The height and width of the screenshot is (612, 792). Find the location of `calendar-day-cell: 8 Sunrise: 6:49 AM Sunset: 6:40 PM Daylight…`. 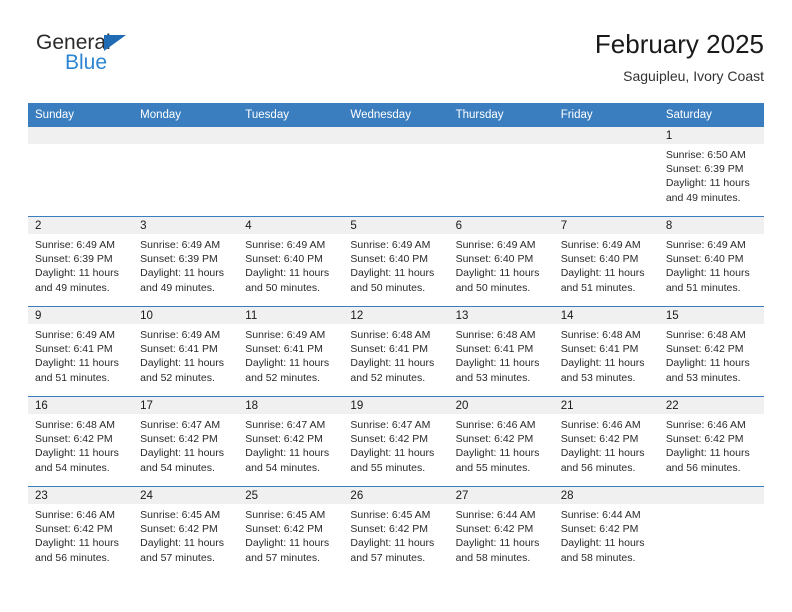

calendar-day-cell: 8 Sunrise: 6:49 AM Sunset: 6:40 PM Daylight… is located at coordinates (711, 261).